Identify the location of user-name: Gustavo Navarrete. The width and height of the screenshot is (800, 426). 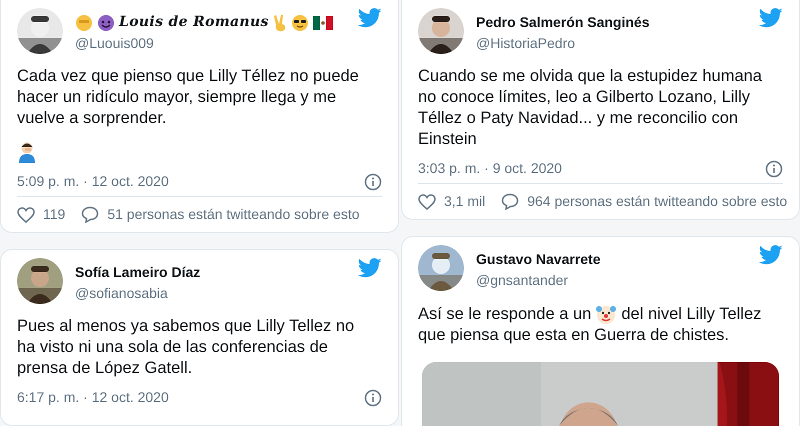
(538, 259).